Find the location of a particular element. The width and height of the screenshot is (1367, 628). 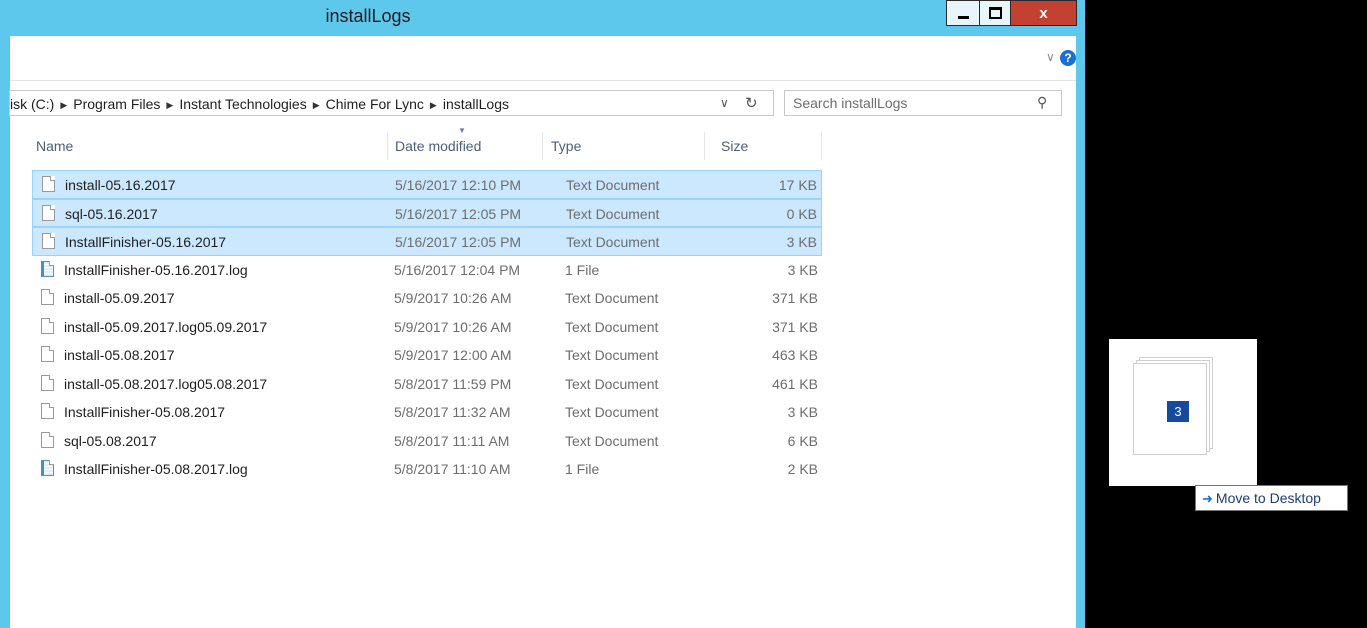

column-header-date-modified: Date modified is located at coordinates (465, 146).